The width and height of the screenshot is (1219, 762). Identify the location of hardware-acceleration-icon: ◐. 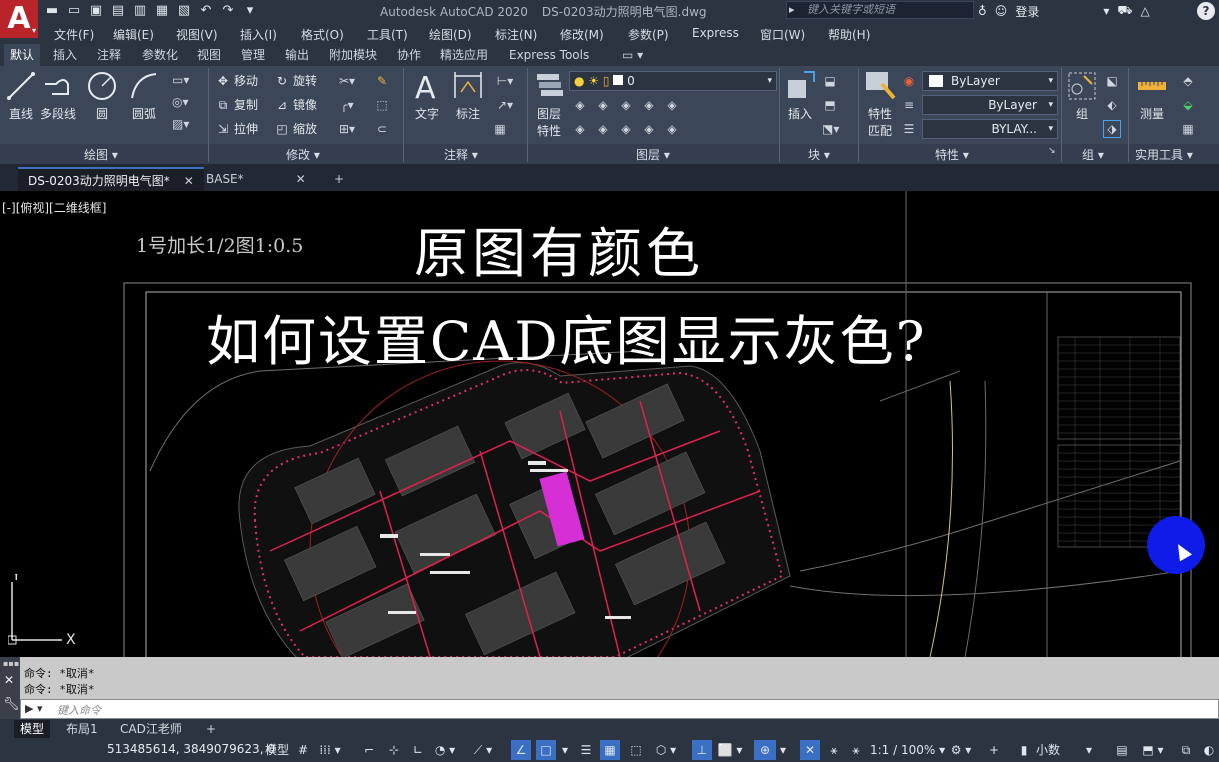
(1209, 750).